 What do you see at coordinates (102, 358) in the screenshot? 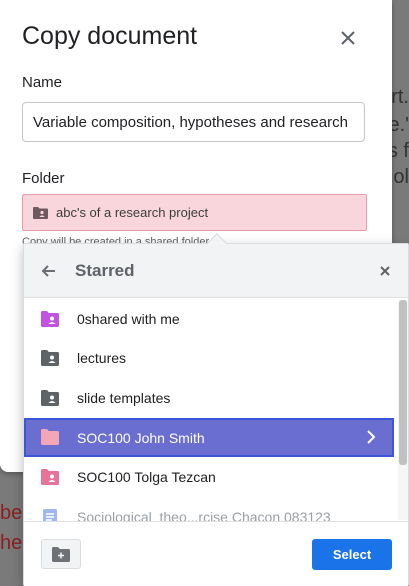
I see `list-item-label: lectures` at bounding box center [102, 358].